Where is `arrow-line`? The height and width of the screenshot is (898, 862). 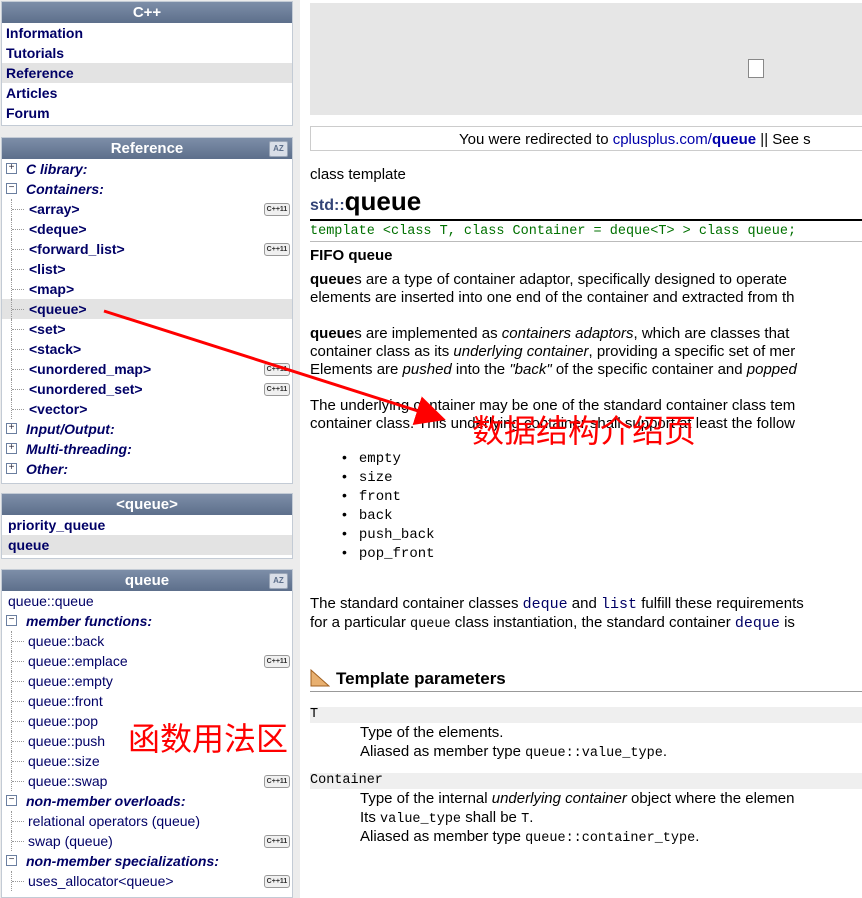
arrow-line is located at coordinates (274, 367).